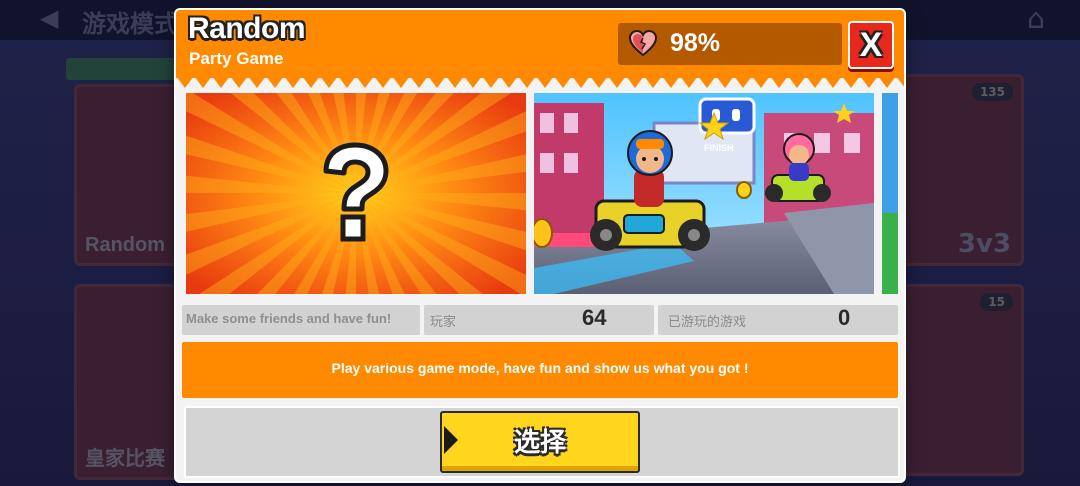  What do you see at coordinates (643, 43) in the screenshot?
I see `heart-icon` at bounding box center [643, 43].